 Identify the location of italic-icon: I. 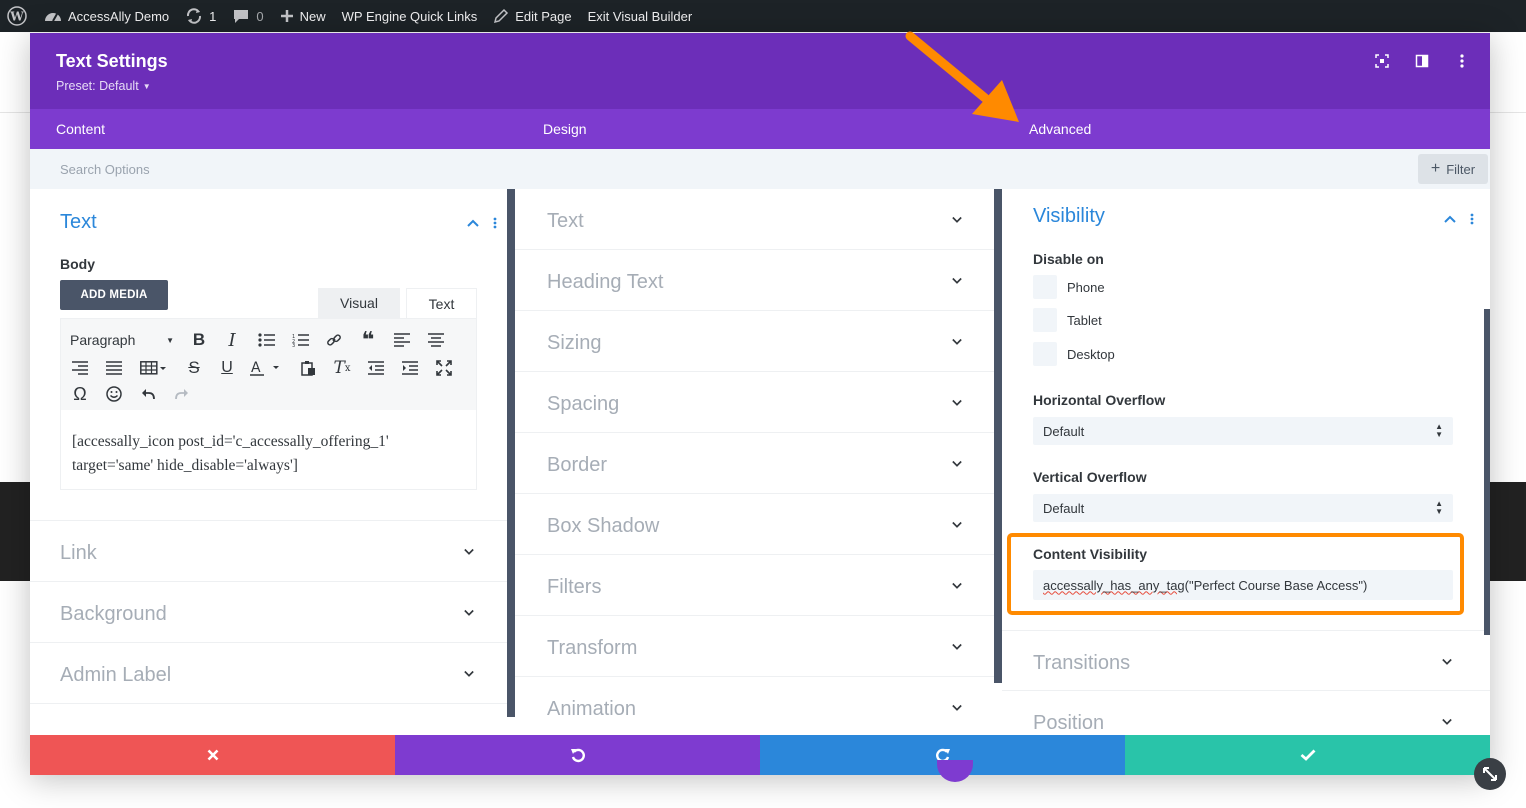
(232, 340).